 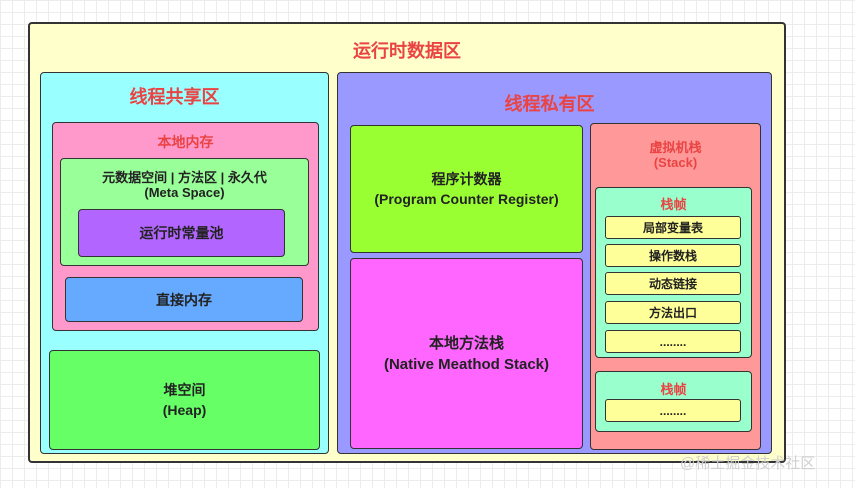 I want to click on frame-item-operand-stack: 操作数栈, so click(x=673, y=255).